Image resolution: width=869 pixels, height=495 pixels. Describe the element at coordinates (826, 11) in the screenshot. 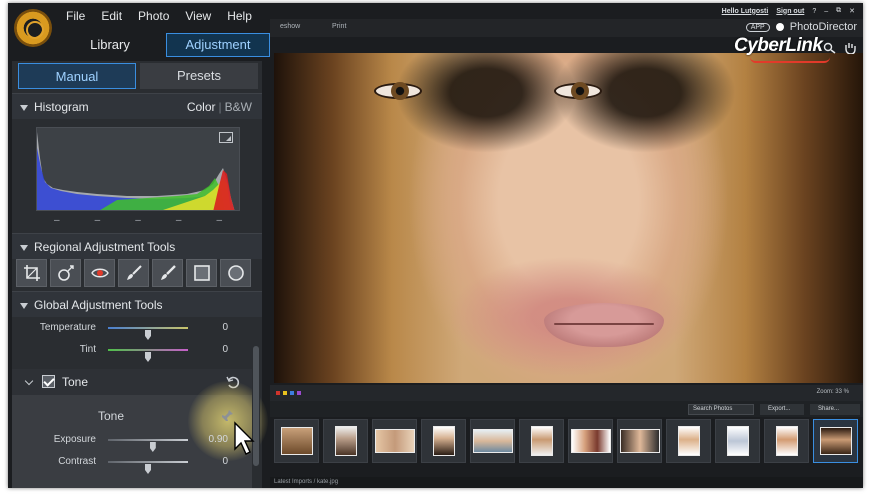

I see `minimize-icon: –` at that location.